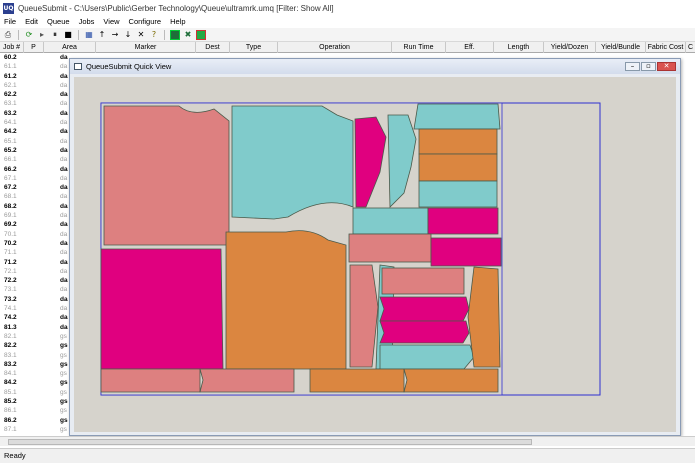 This screenshot has height=463, width=695. Describe the element at coordinates (154, 35) in the screenshot. I see `help-icon: ?` at that location.